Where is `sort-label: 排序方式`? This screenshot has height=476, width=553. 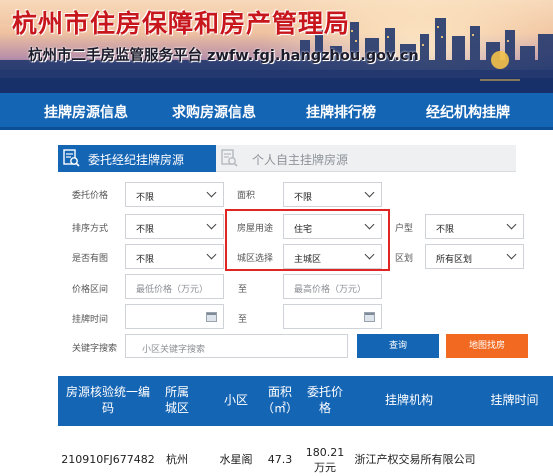 sort-label: 排序方式 is located at coordinates (90, 229).